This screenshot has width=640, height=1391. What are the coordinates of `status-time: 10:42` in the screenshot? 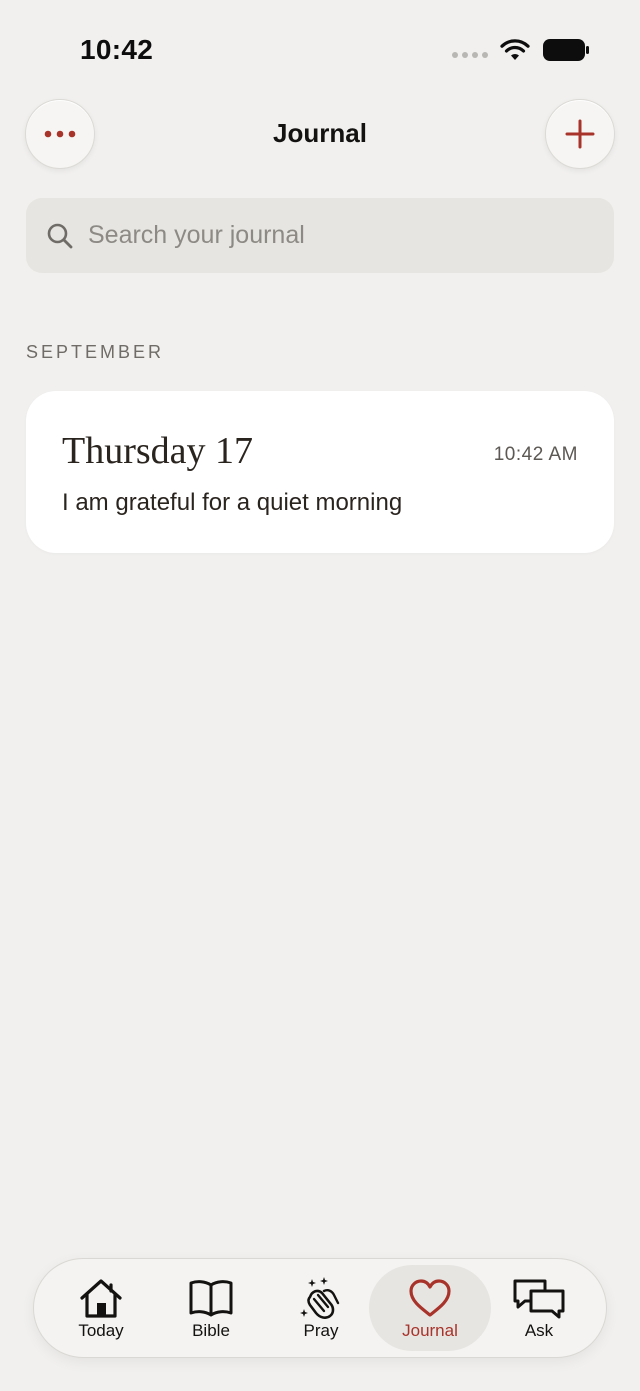 It's located at (117, 49).